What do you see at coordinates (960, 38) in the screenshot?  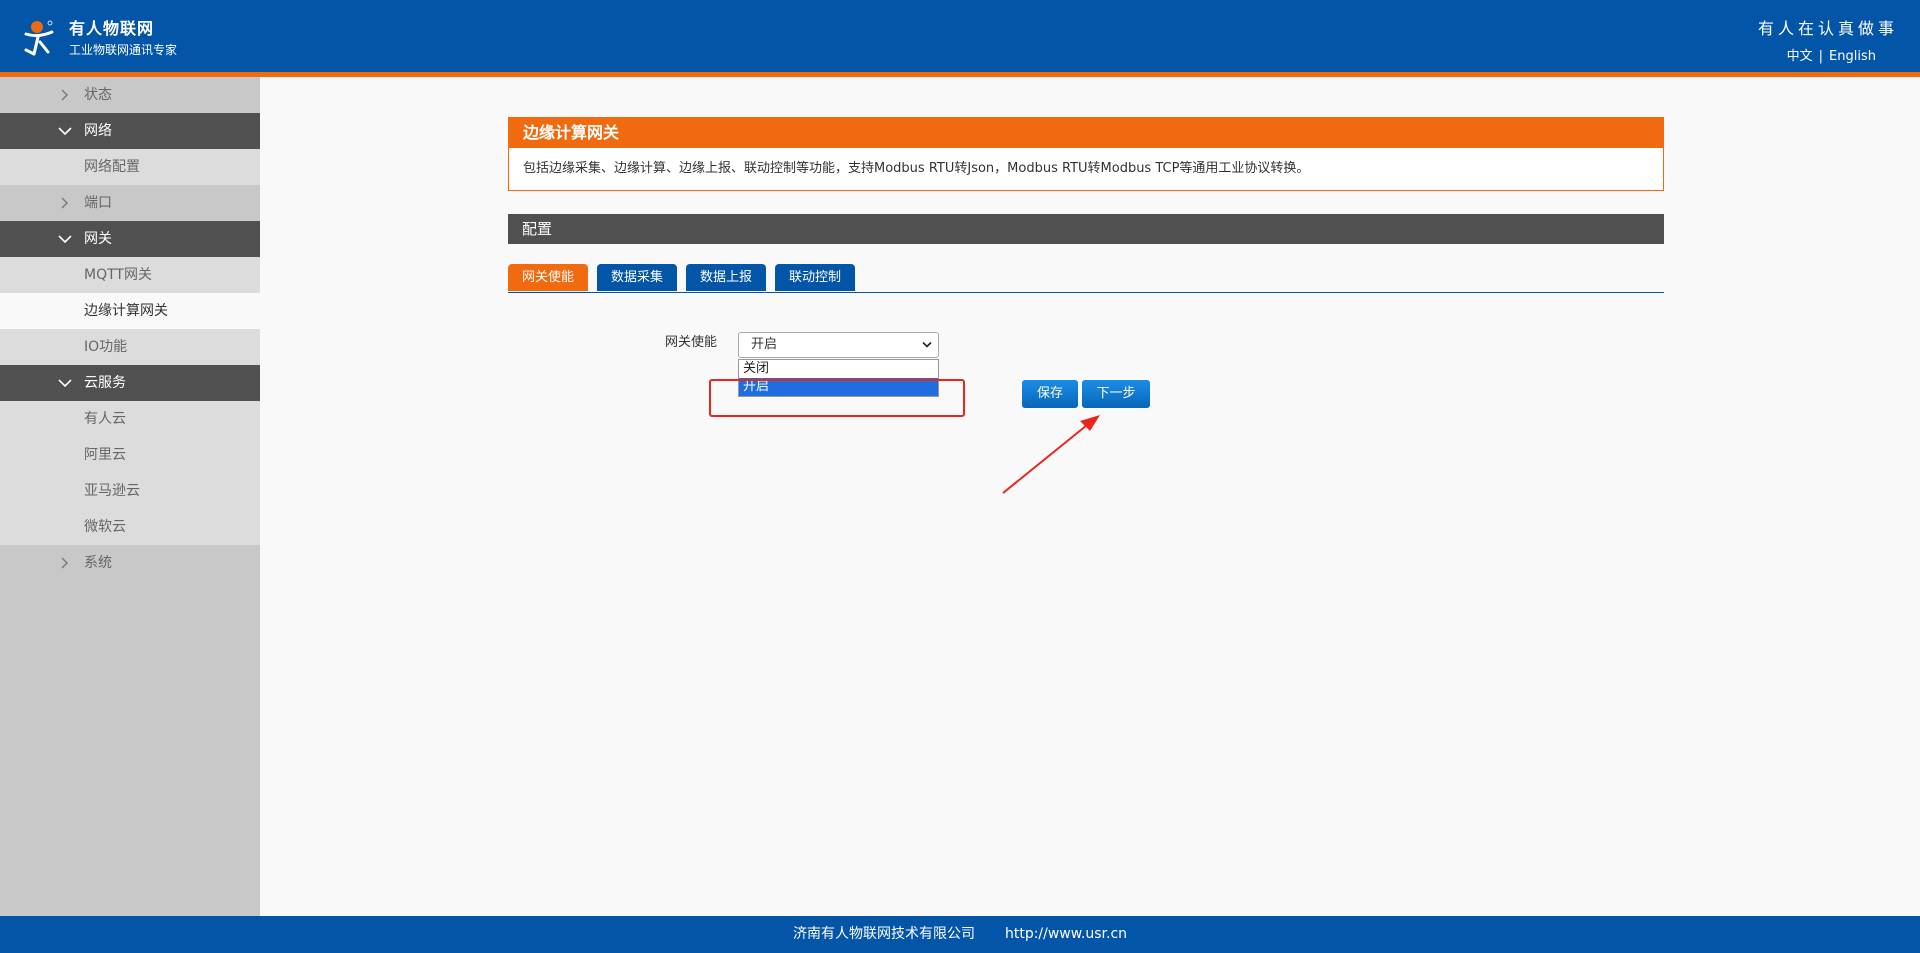 I see `top-header: 有人物联网 工业物联网通讯专家 有人在认真做事 中文 | English` at bounding box center [960, 38].